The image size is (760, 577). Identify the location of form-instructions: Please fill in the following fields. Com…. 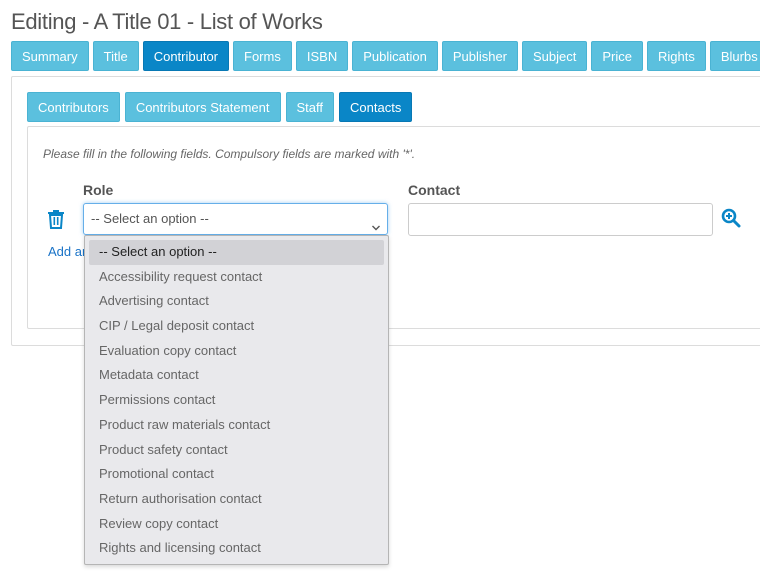
(229, 154).